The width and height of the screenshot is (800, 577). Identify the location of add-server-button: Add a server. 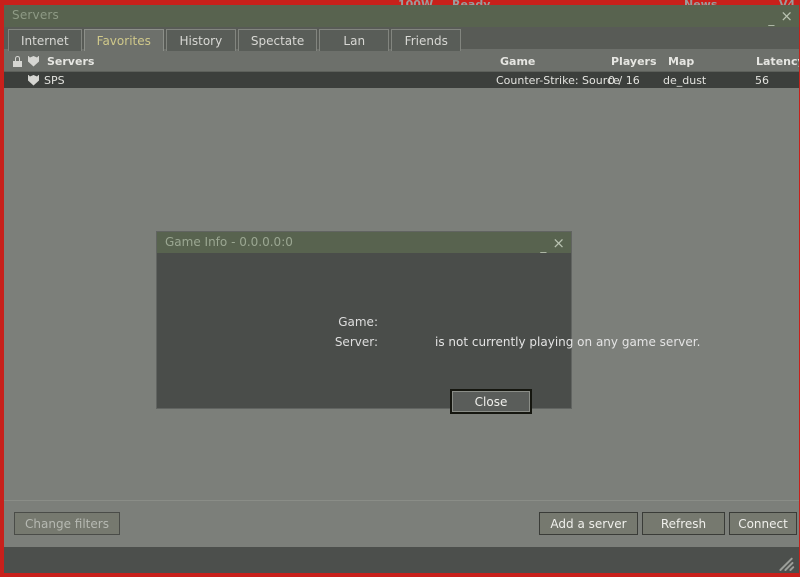
(588, 523).